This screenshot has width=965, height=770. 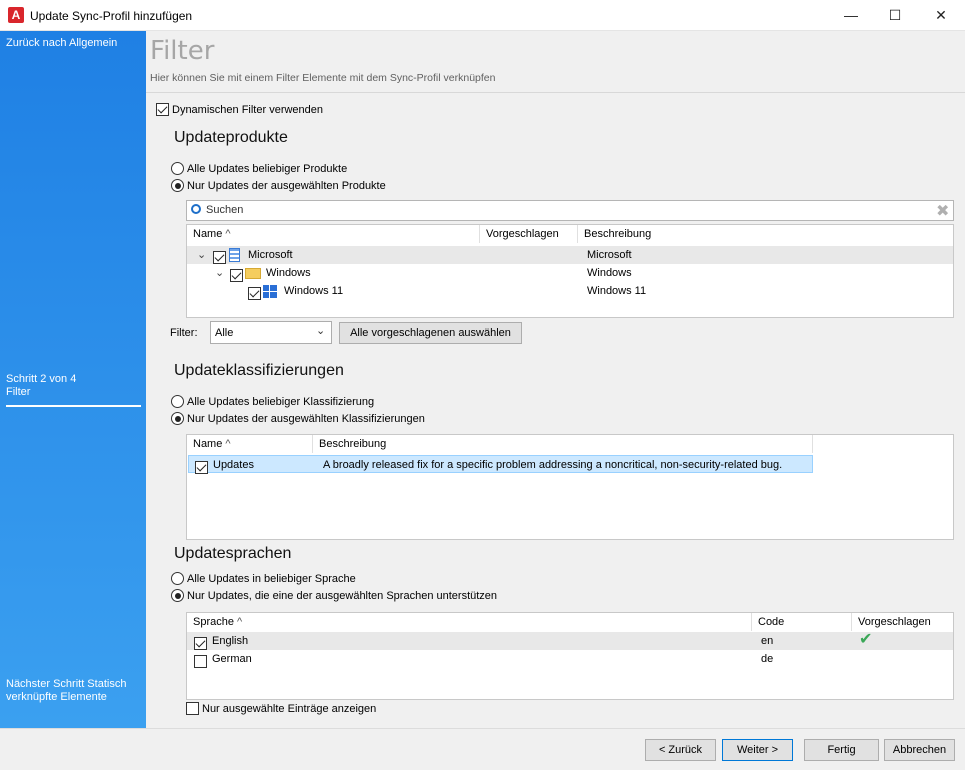 I want to click on tree-row-windows-11: Windows 11 Windows 11, so click(x=570, y=291).